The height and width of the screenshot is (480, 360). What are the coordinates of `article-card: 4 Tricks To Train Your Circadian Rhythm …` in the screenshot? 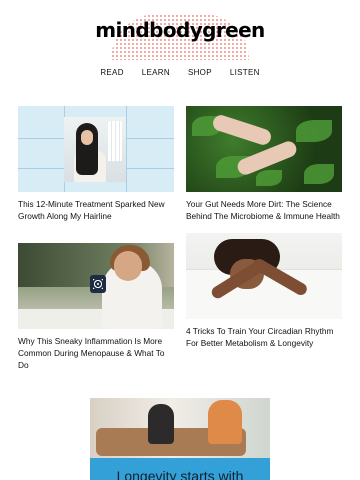 It's located at (264, 291).